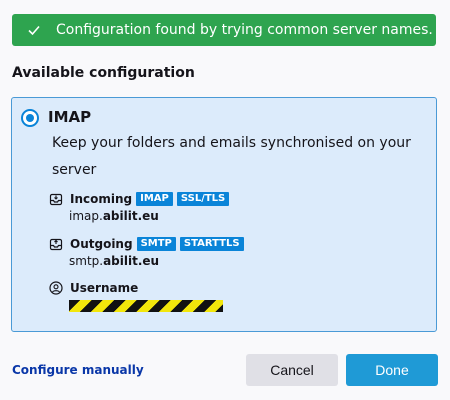  What do you see at coordinates (34, 30) in the screenshot?
I see `checkmark-icon` at bounding box center [34, 30].